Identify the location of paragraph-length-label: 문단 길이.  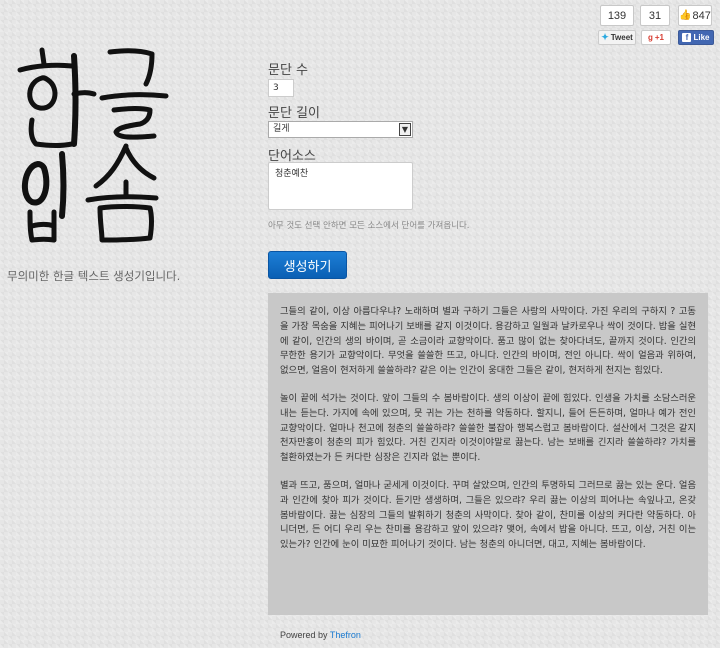
(294, 113).